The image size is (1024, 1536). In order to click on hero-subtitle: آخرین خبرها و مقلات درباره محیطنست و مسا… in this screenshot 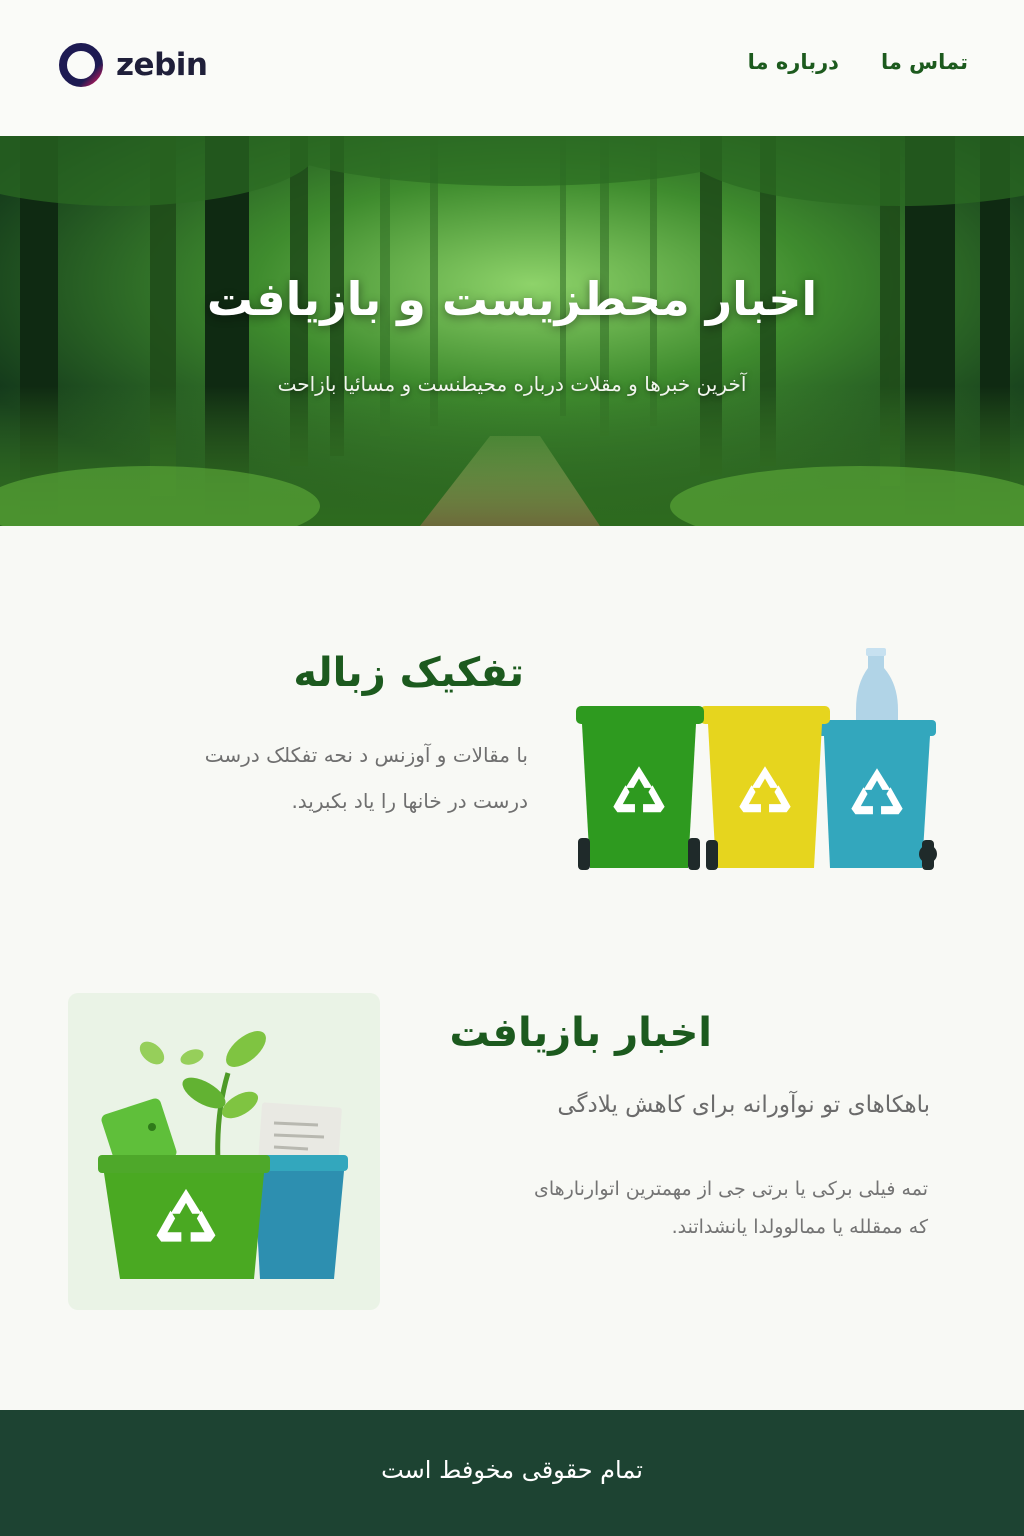, I will do `click(512, 384)`.